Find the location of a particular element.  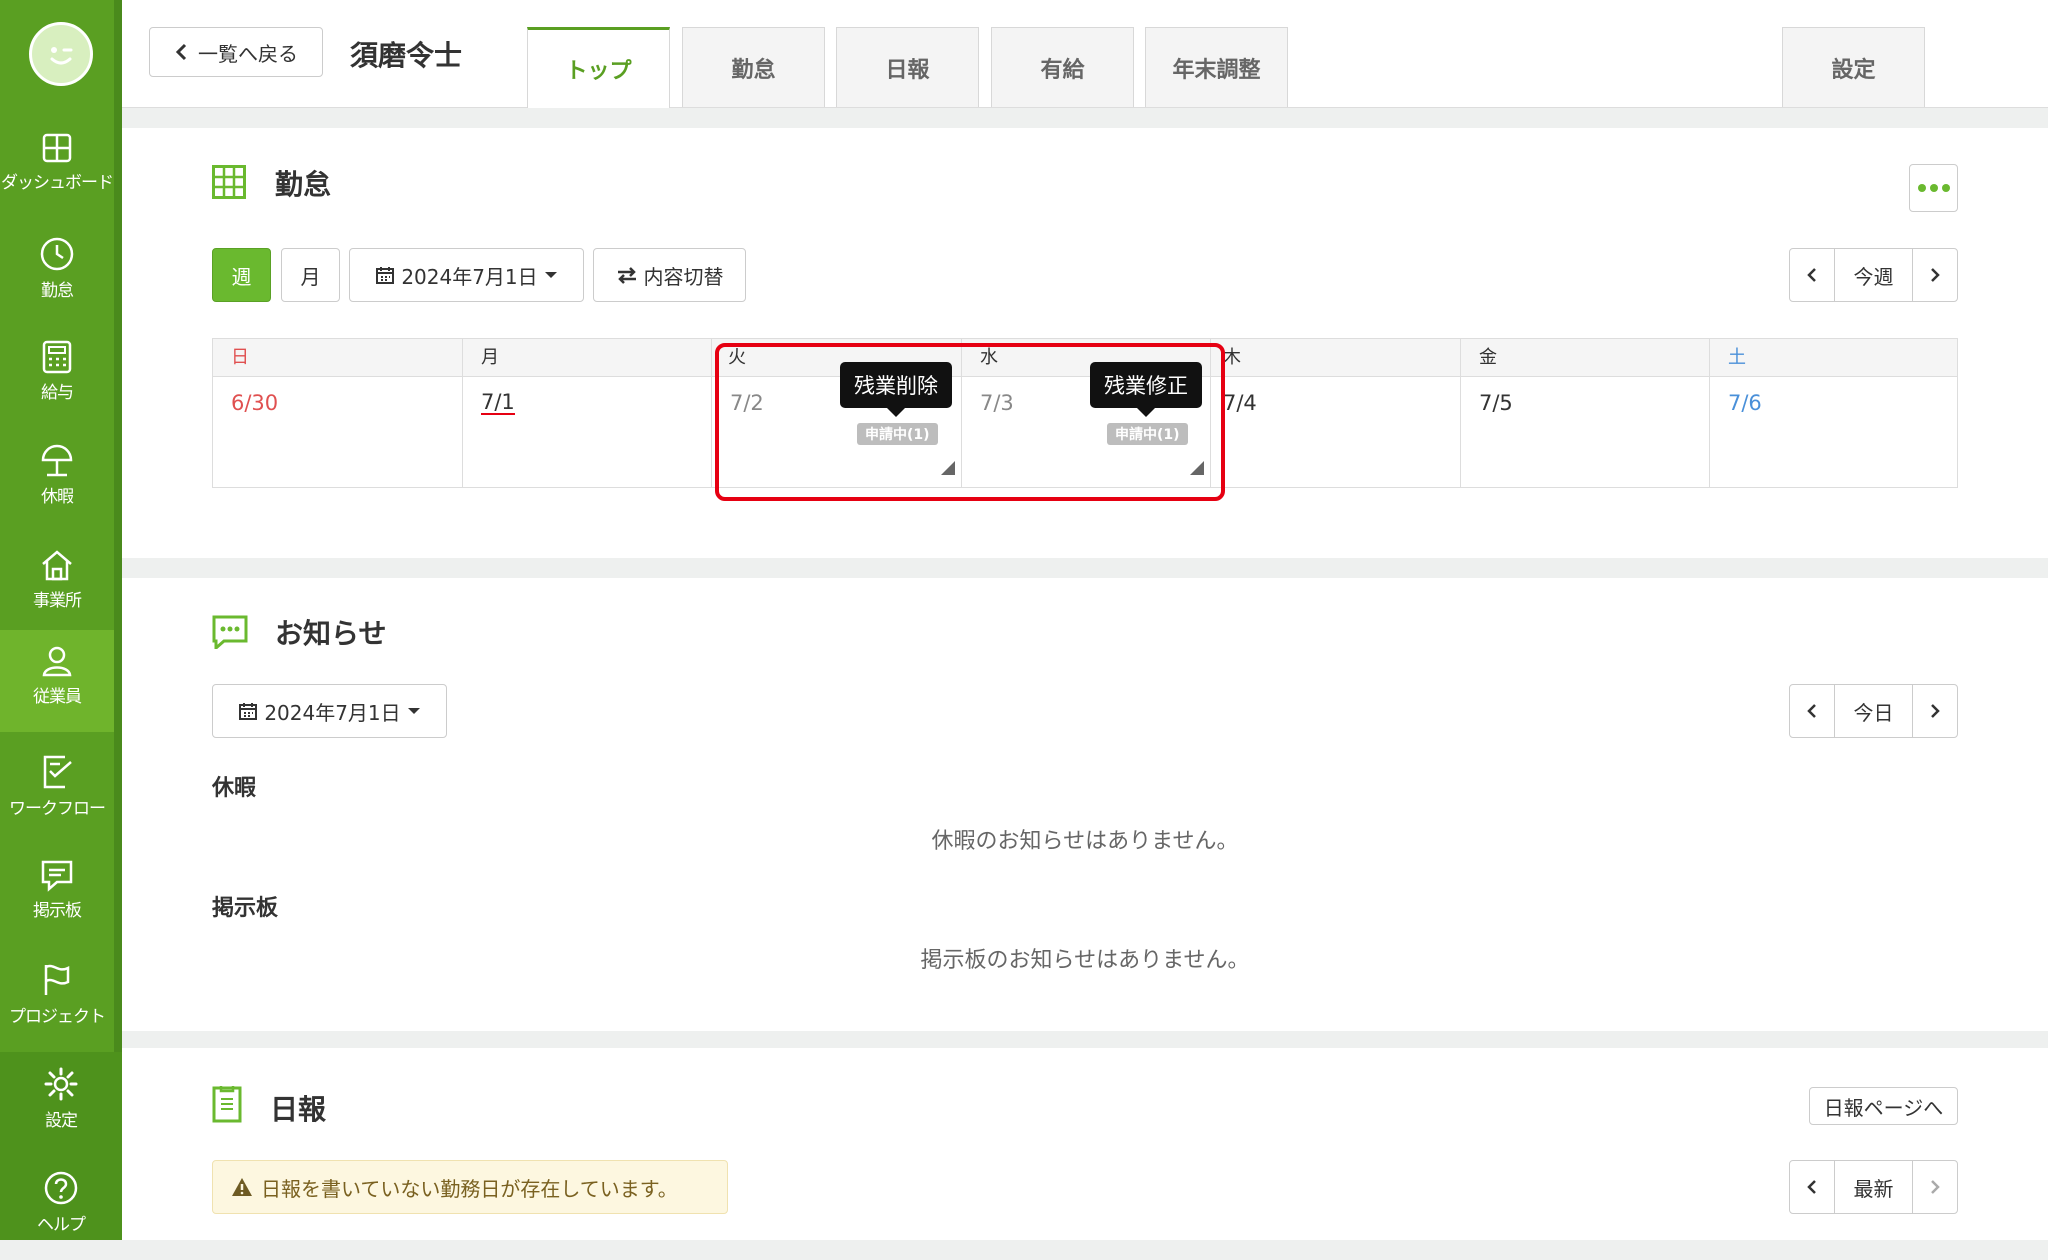

help-icon is located at coordinates (61, 1188).